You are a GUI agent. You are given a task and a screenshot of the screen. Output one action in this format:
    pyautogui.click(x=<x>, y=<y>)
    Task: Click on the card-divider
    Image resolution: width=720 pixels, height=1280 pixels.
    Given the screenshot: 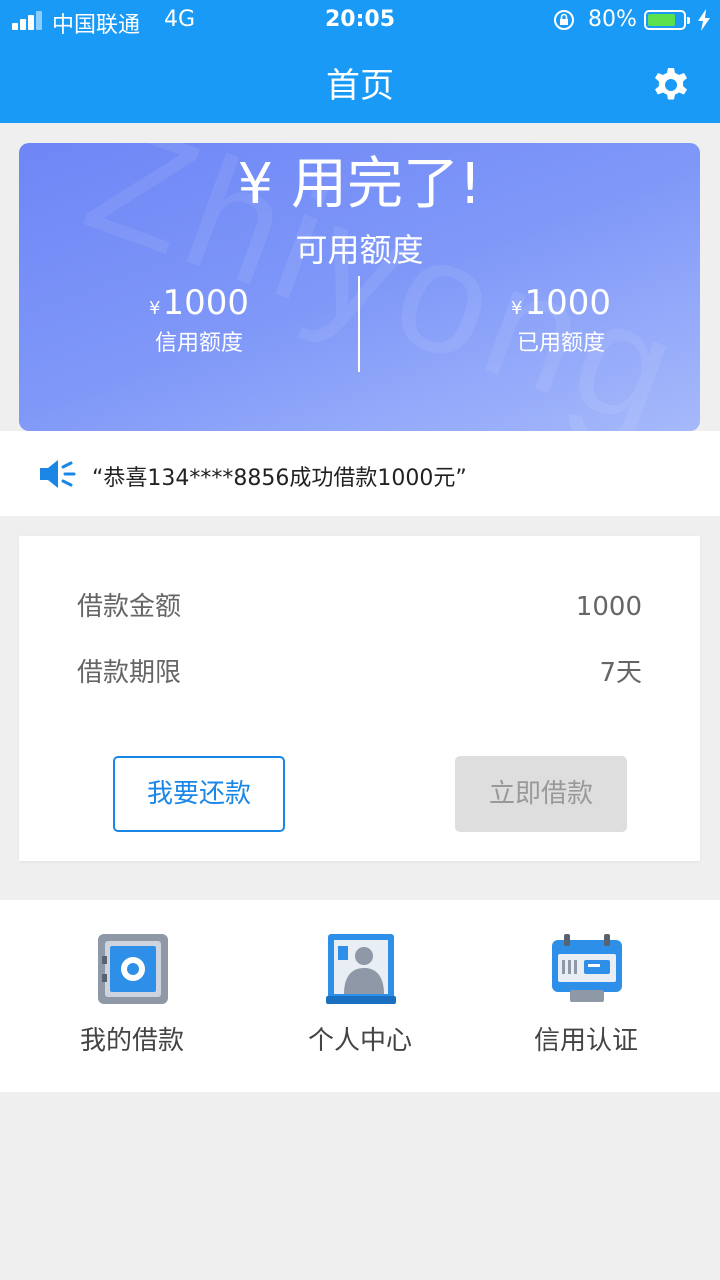 What is the action you would take?
    pyautogui.click(x=359, y=324)
    